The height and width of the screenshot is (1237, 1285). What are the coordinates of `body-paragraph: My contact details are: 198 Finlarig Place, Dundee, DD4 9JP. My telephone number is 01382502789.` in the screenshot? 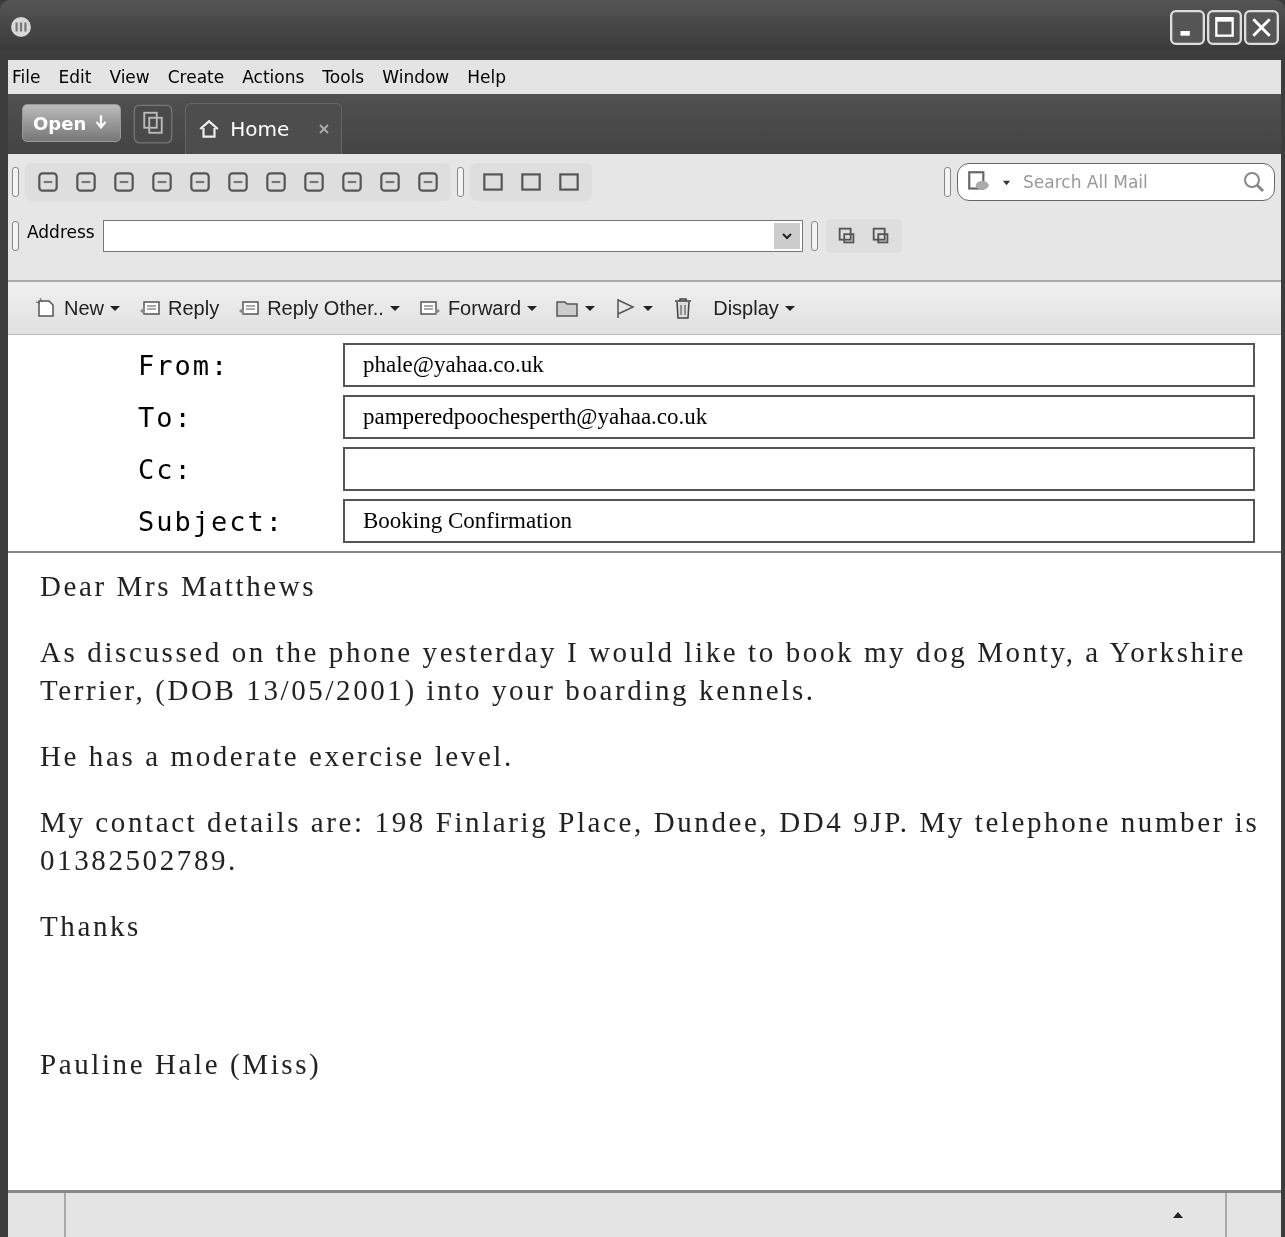 It's located at (650, 841).